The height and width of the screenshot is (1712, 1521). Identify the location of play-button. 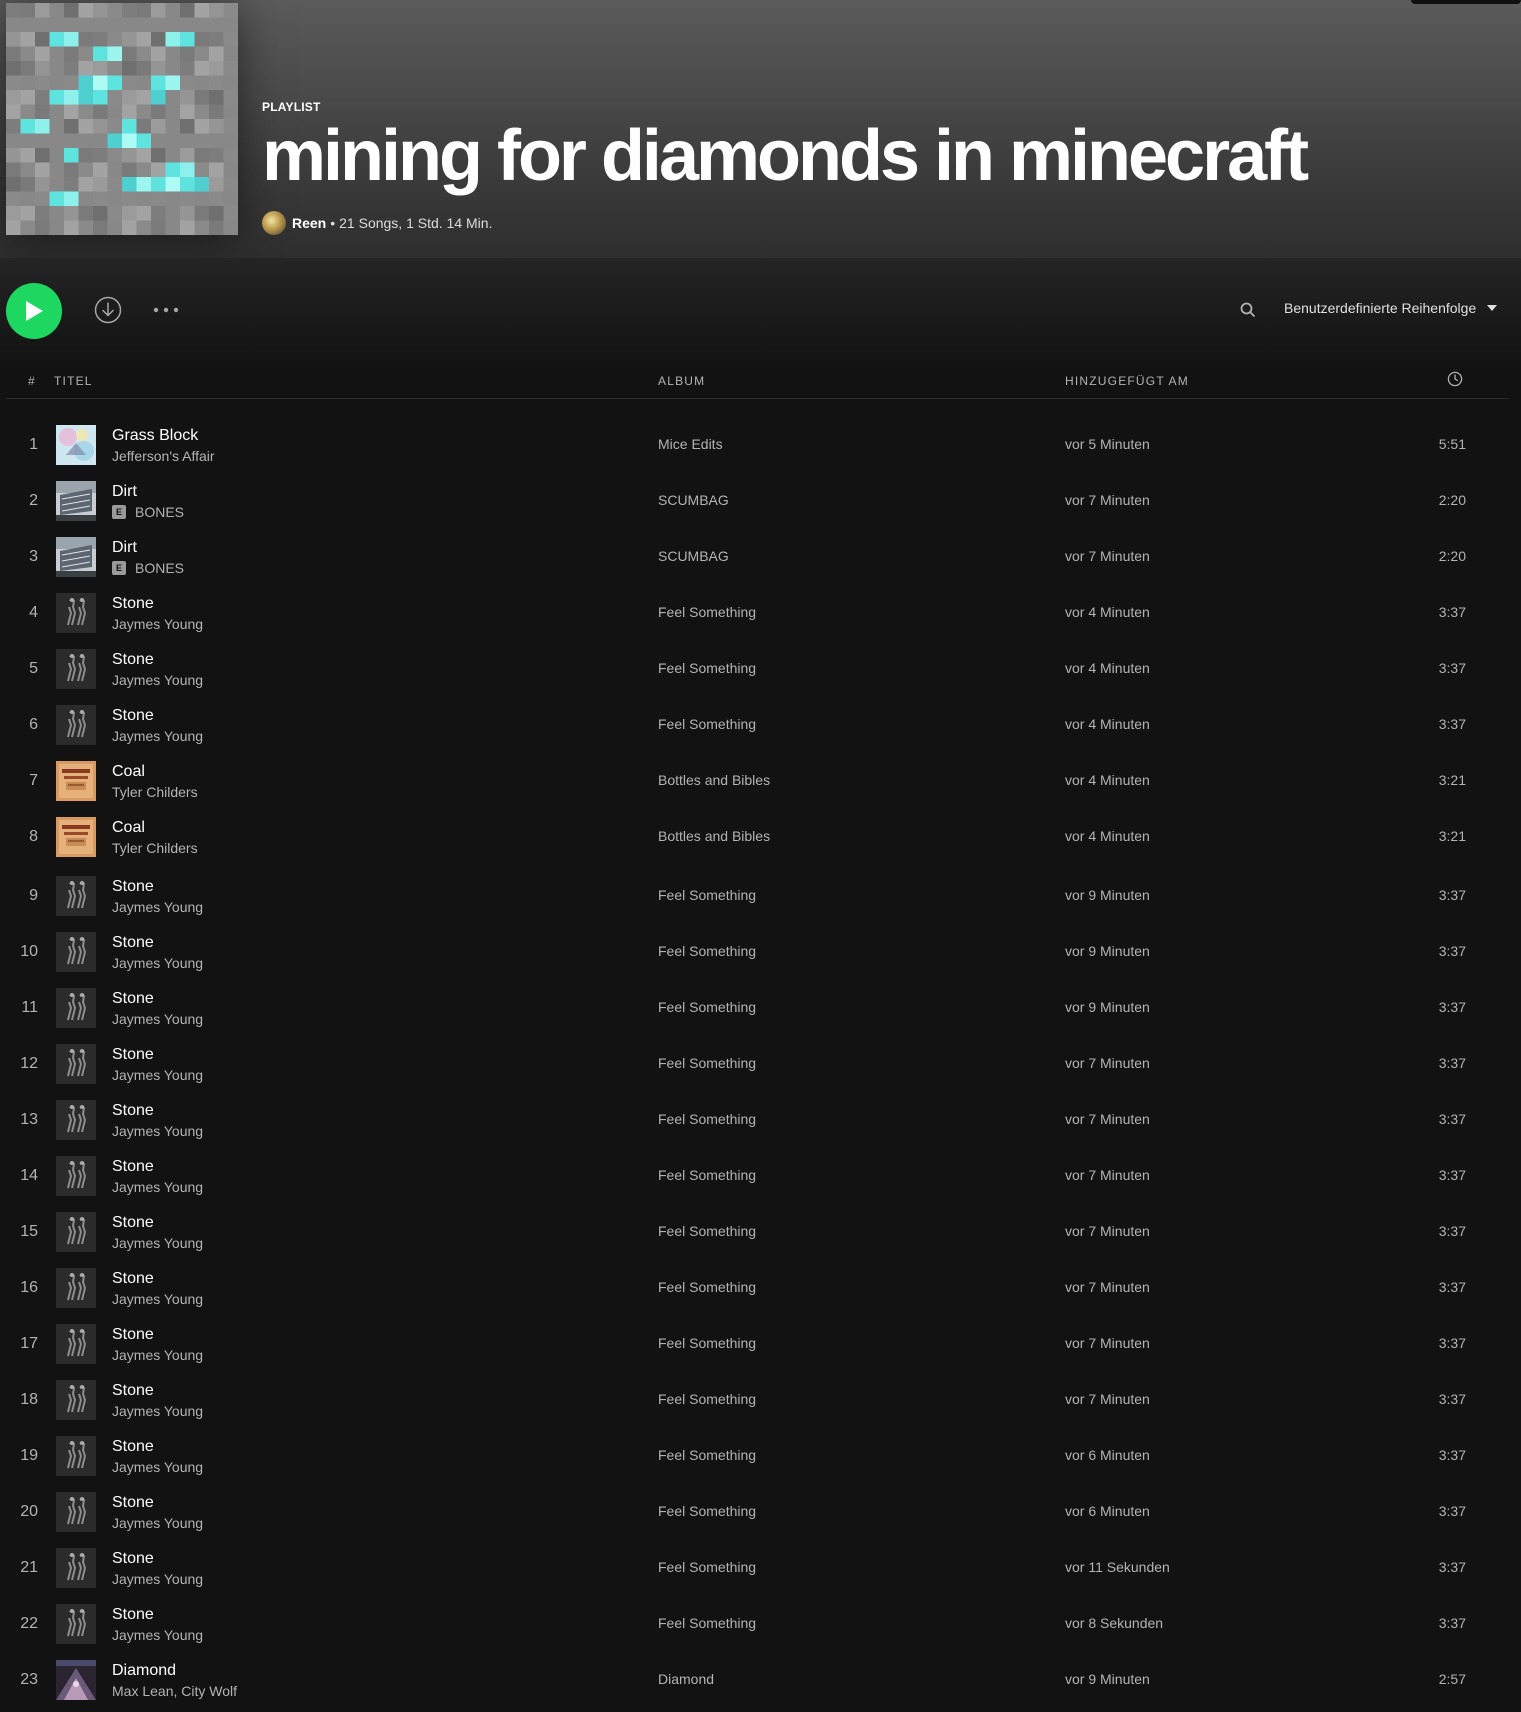
(34, 311).